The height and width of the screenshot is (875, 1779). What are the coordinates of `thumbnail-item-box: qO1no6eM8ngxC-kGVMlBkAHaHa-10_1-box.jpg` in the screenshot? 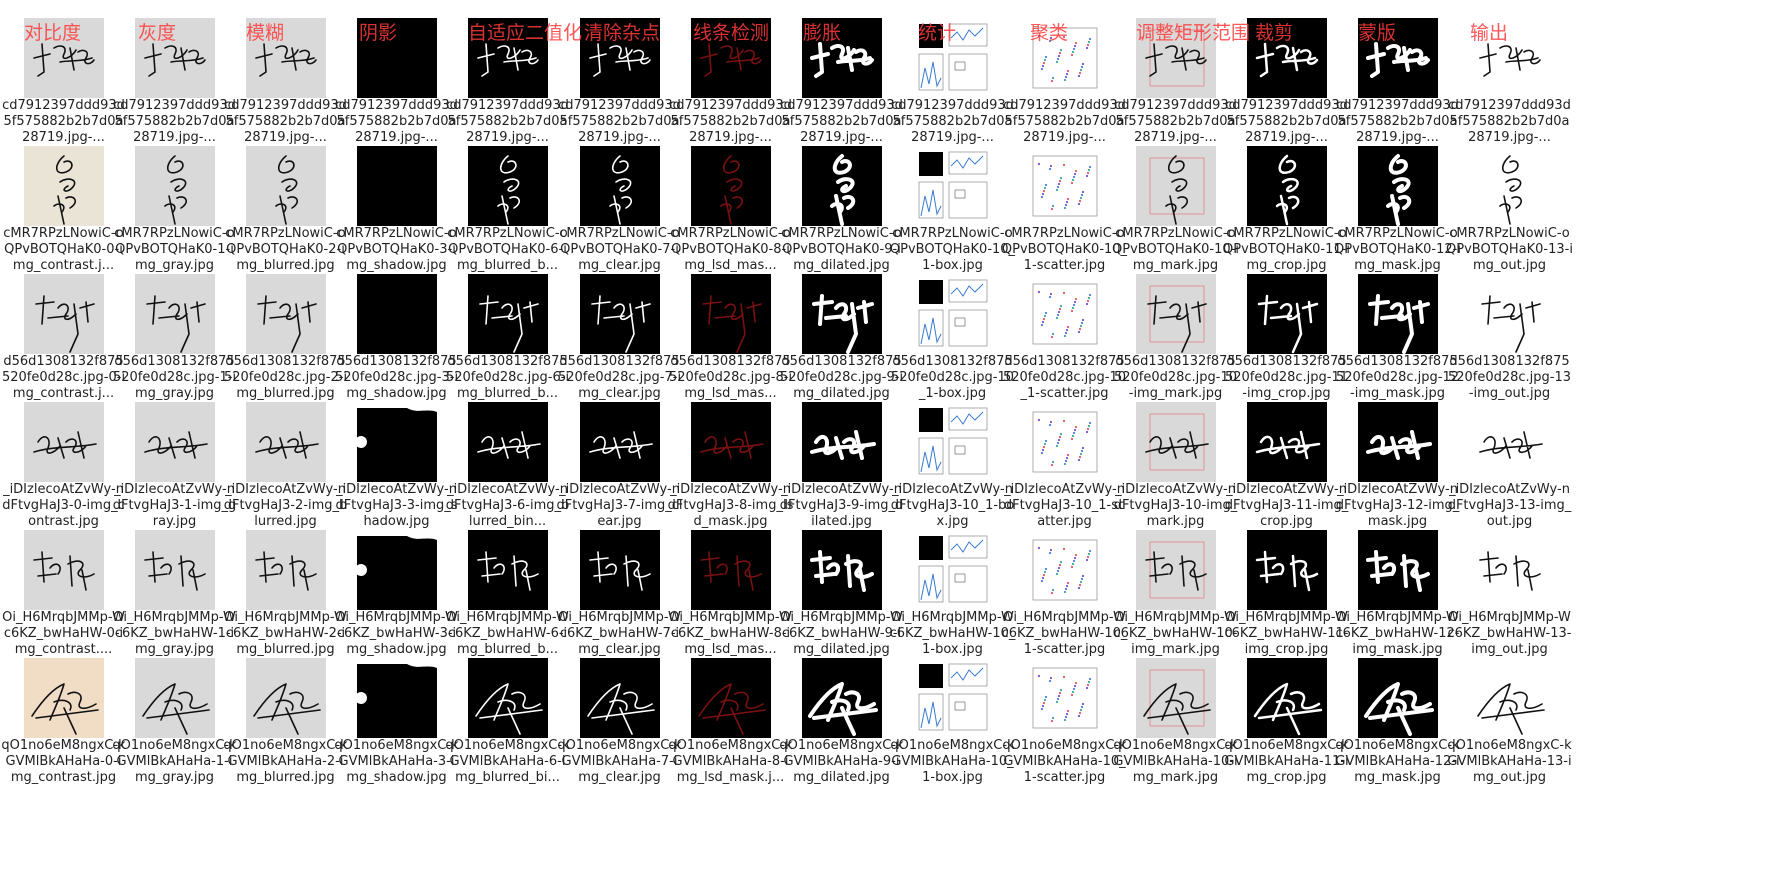 It's located at (952, 730).